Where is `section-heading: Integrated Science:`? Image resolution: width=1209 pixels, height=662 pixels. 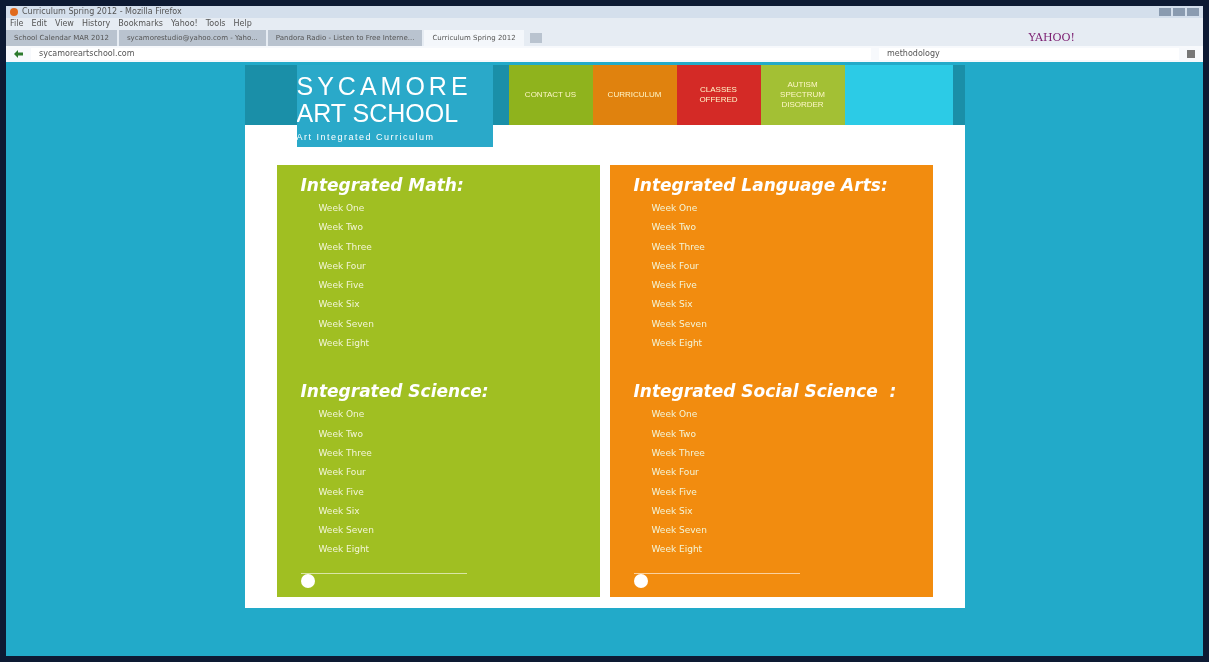
section-heading: Integrated Science: is located at coordinates (395, 392).